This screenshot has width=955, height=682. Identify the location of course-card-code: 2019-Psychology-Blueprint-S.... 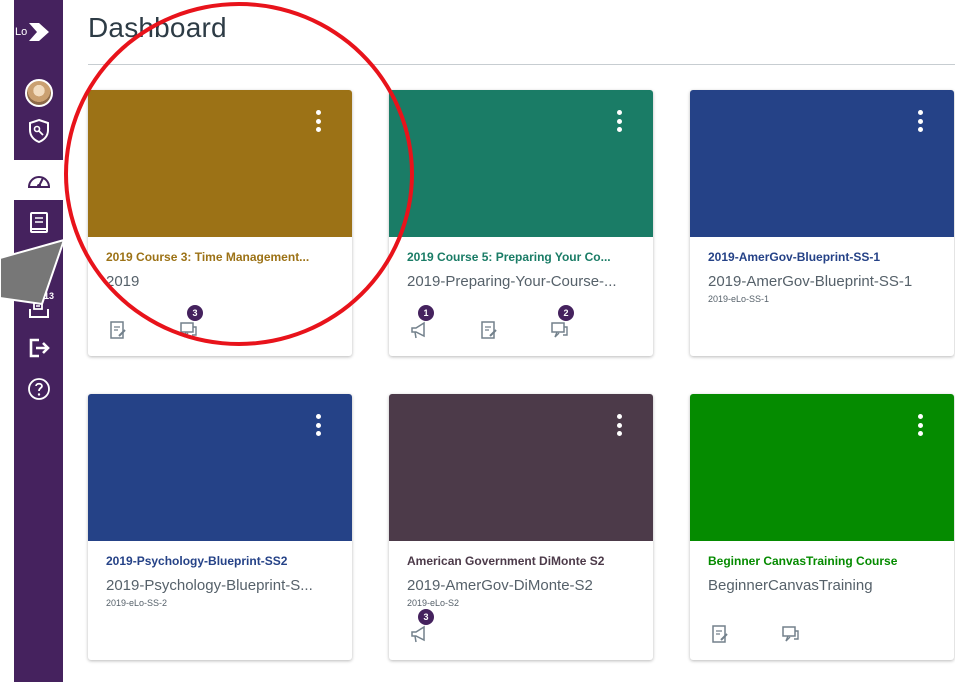
(209, 585).